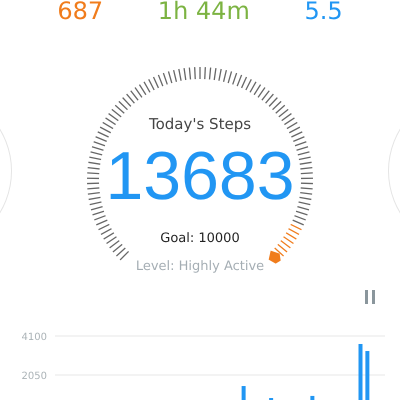 Image resolution: width=400 pixels, height=400 pixels. Describe the element at coordinates (200, 176) in the screenshot. I see `step-count: 13683` at that location.